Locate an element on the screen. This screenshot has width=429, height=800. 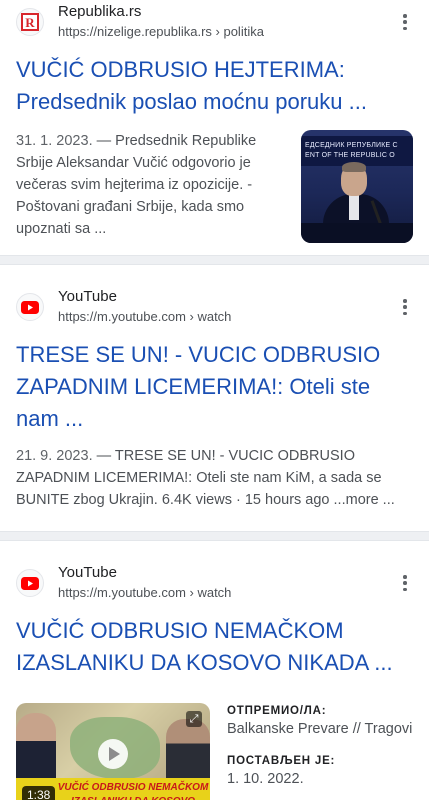
published-value: 1. 10. 2022. is located at coordinates (265, 779).